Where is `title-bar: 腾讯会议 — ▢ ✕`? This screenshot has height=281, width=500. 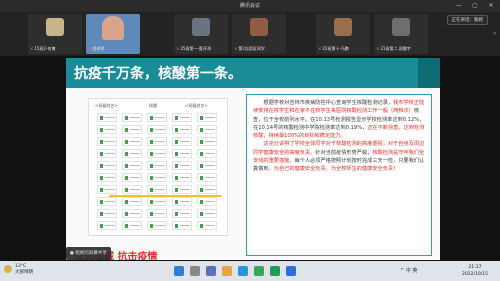
title-bar: 腾讯会议 — ▢ ✕ is located at coordinates (250, 6).